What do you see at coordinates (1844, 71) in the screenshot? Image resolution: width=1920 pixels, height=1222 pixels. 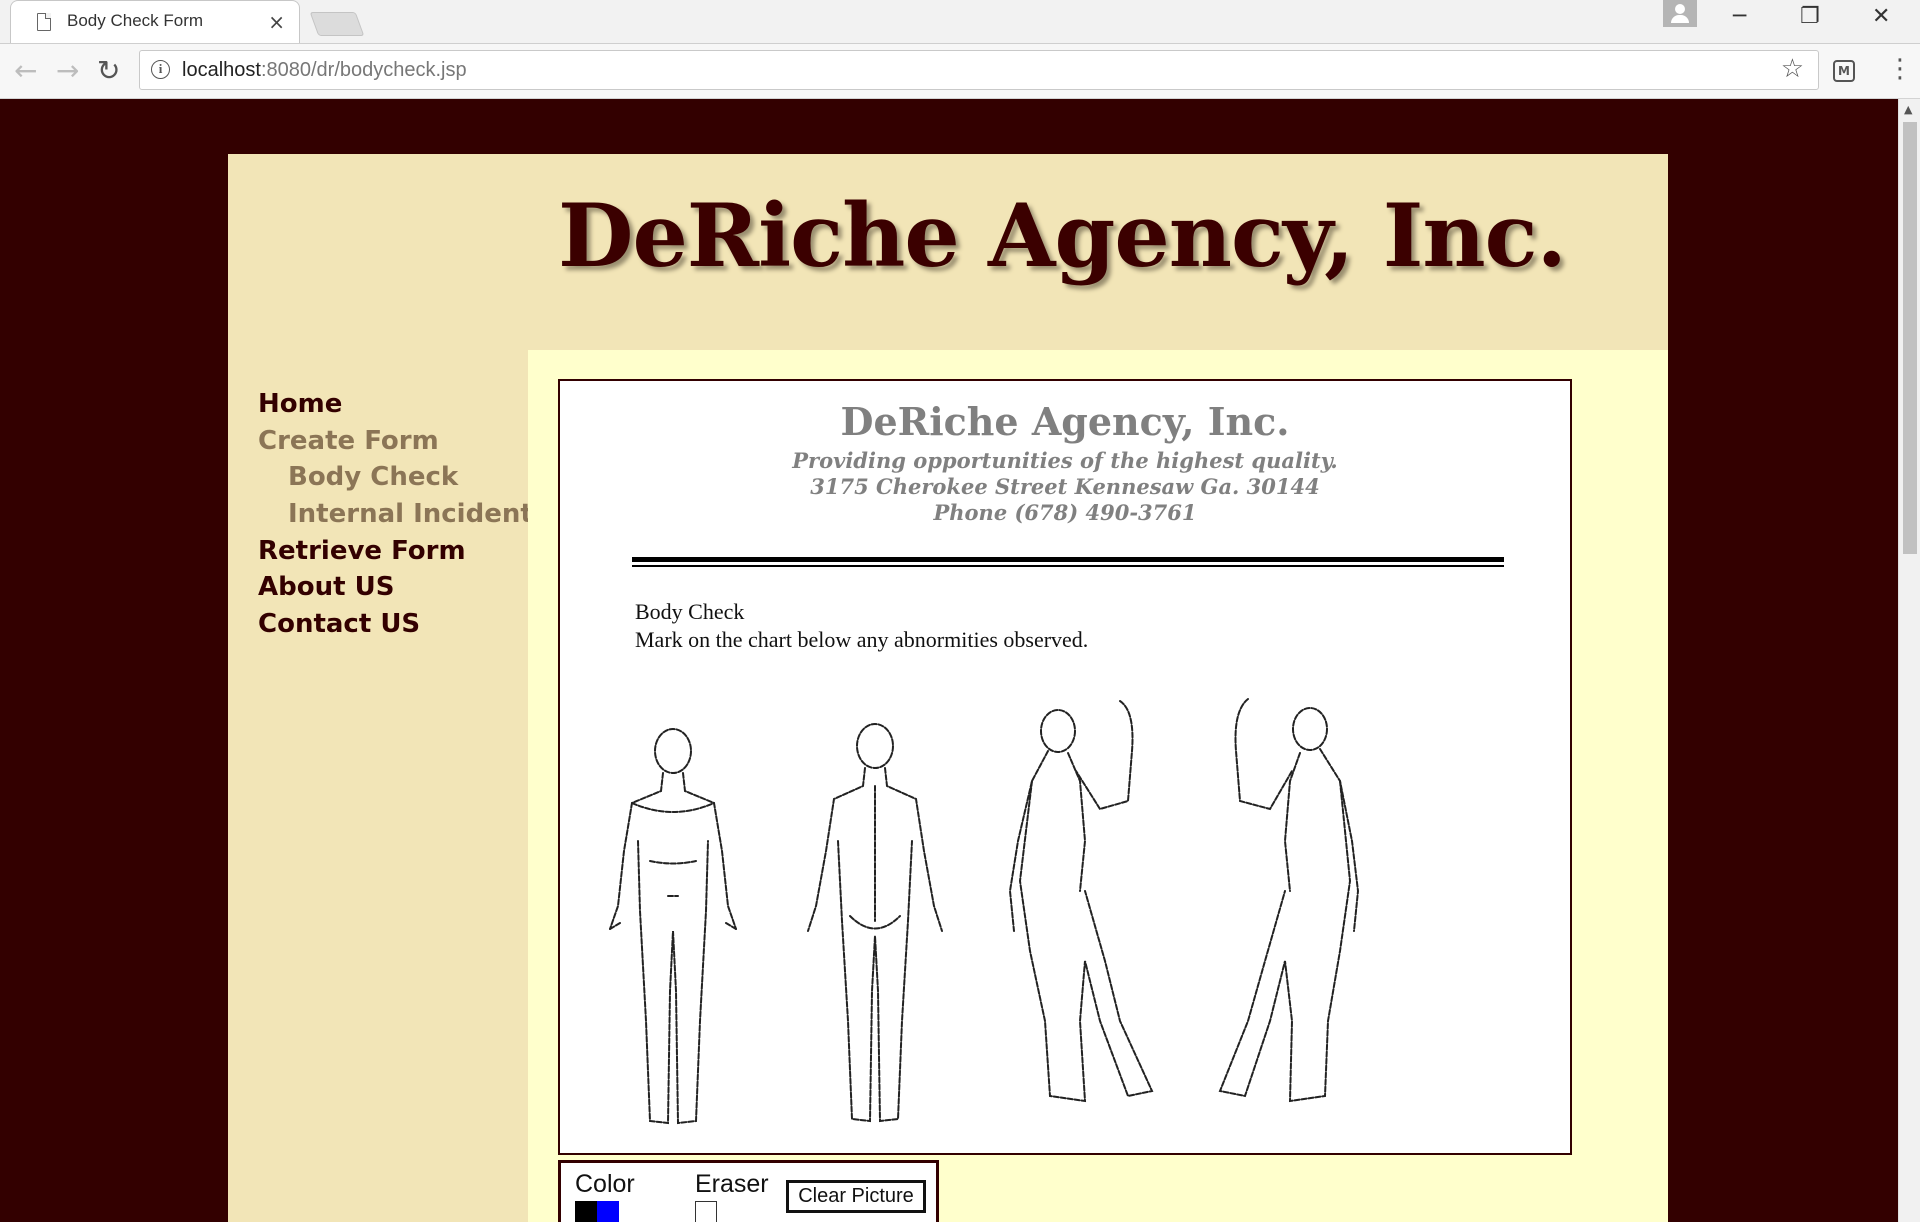 I see `extension-icon: M` at bounding box center [1844, 71].